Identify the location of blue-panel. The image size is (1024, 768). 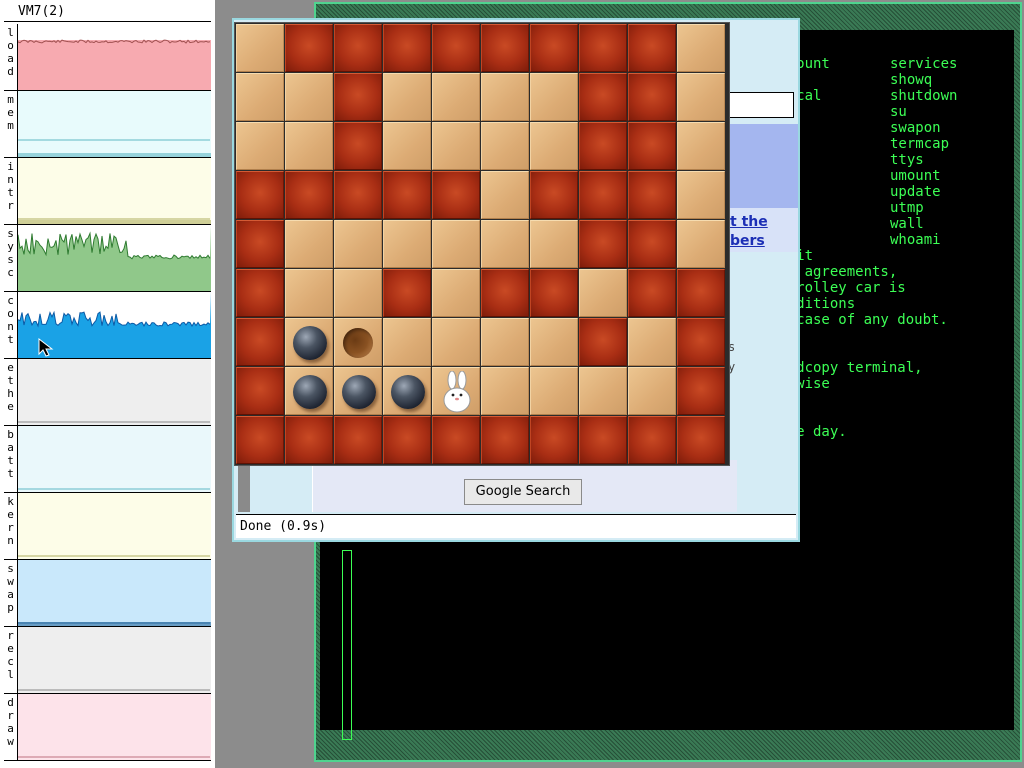
(763, 166).